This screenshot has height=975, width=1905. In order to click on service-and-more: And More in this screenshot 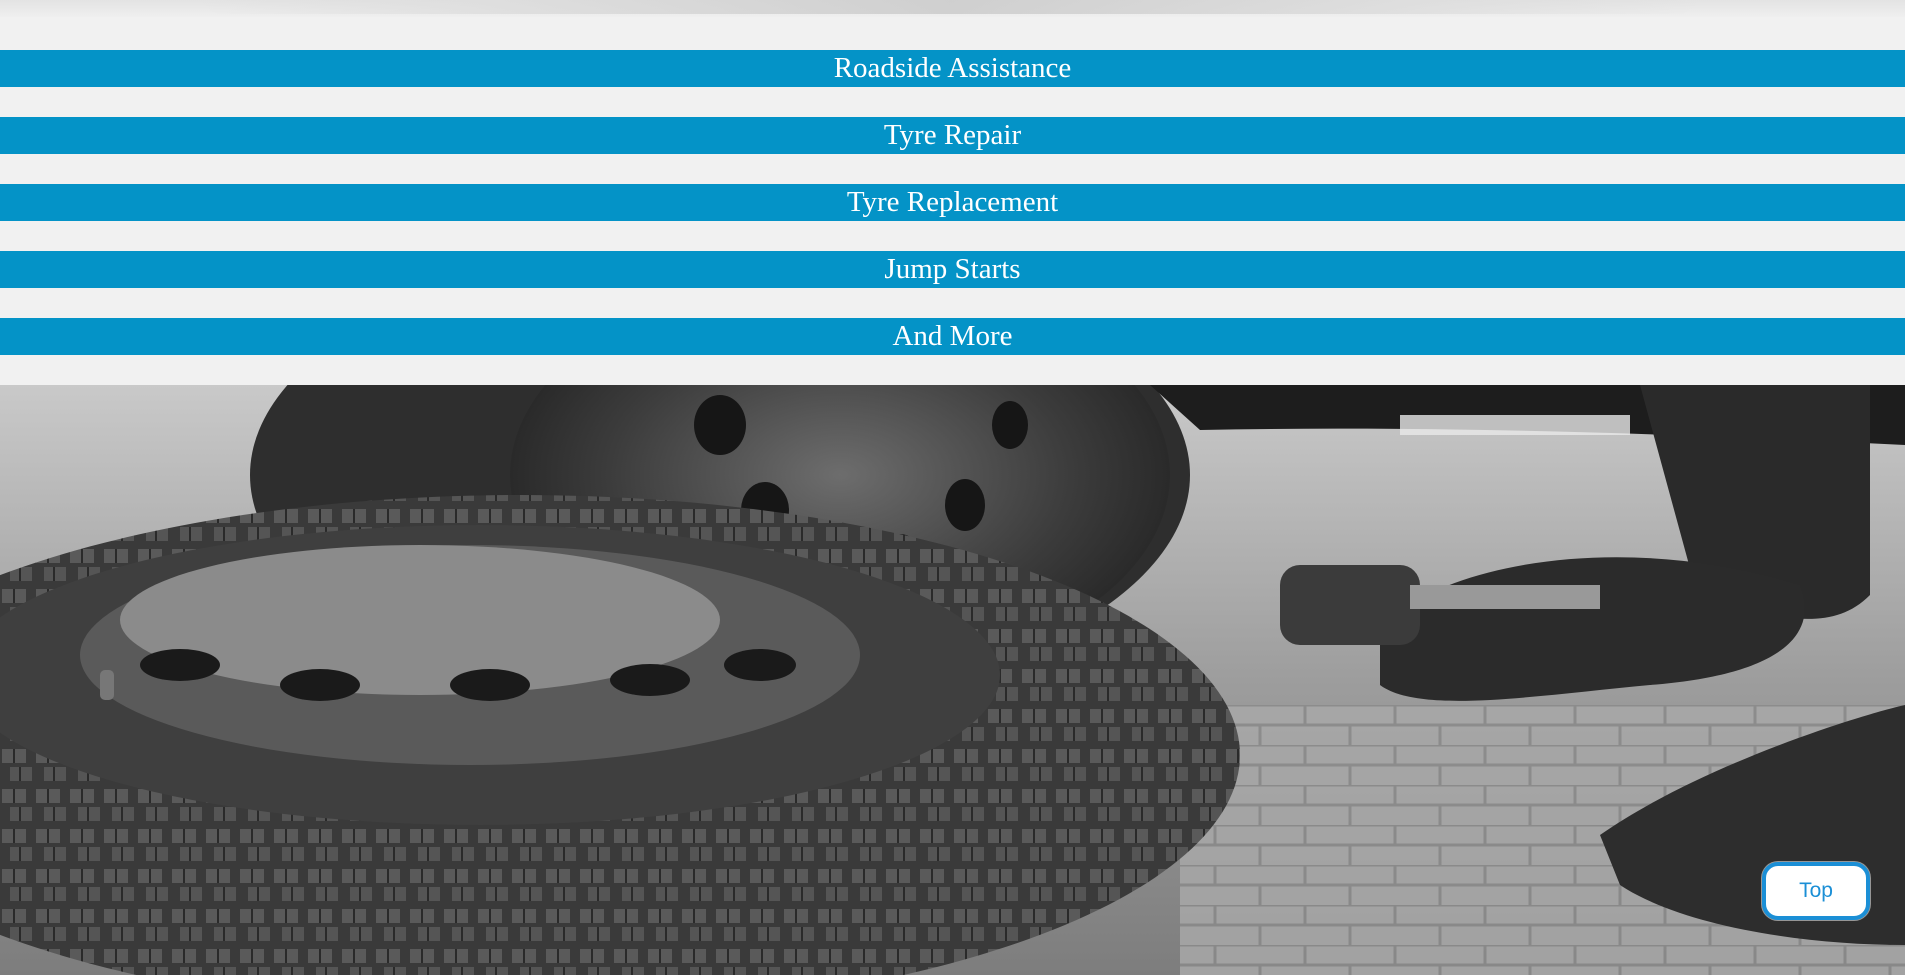, I will do `click(952, 336)`.